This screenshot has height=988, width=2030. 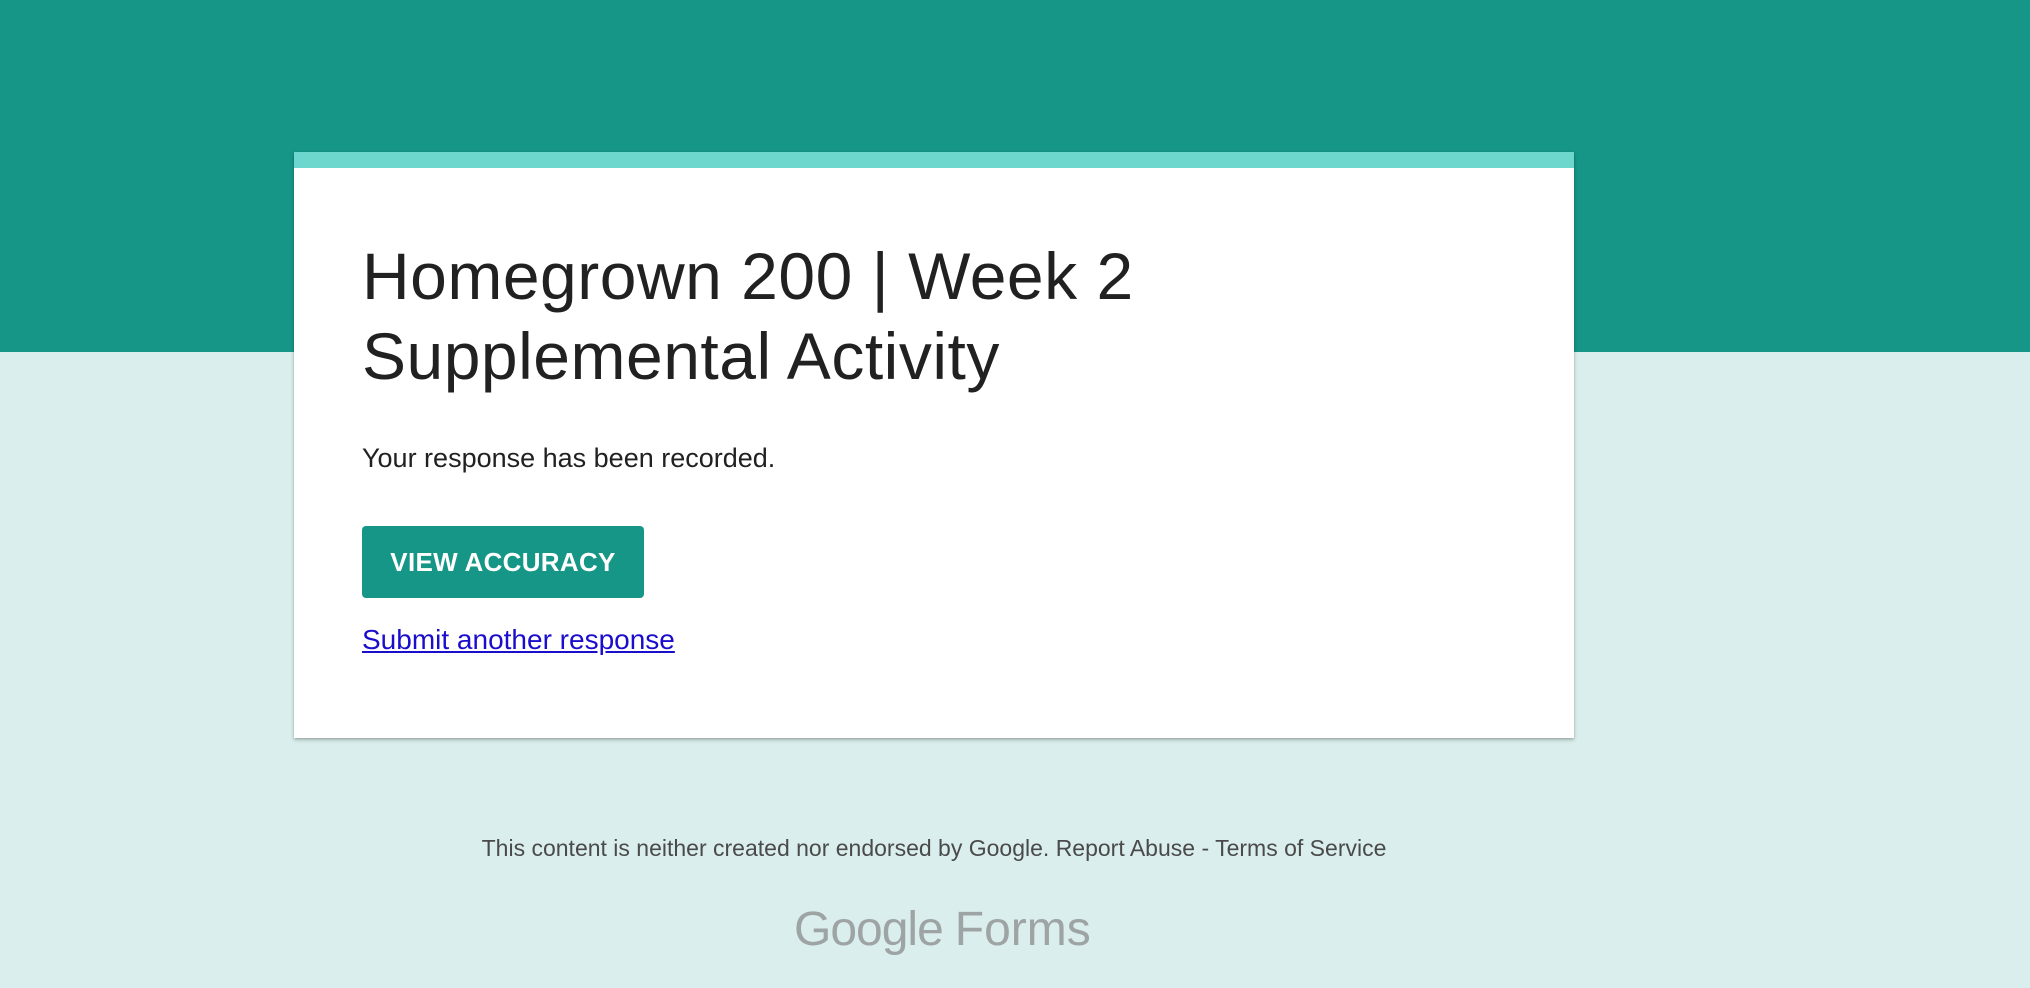 I want to click on submit-another-response-link: Submit another response, so click(x=518, y=640).